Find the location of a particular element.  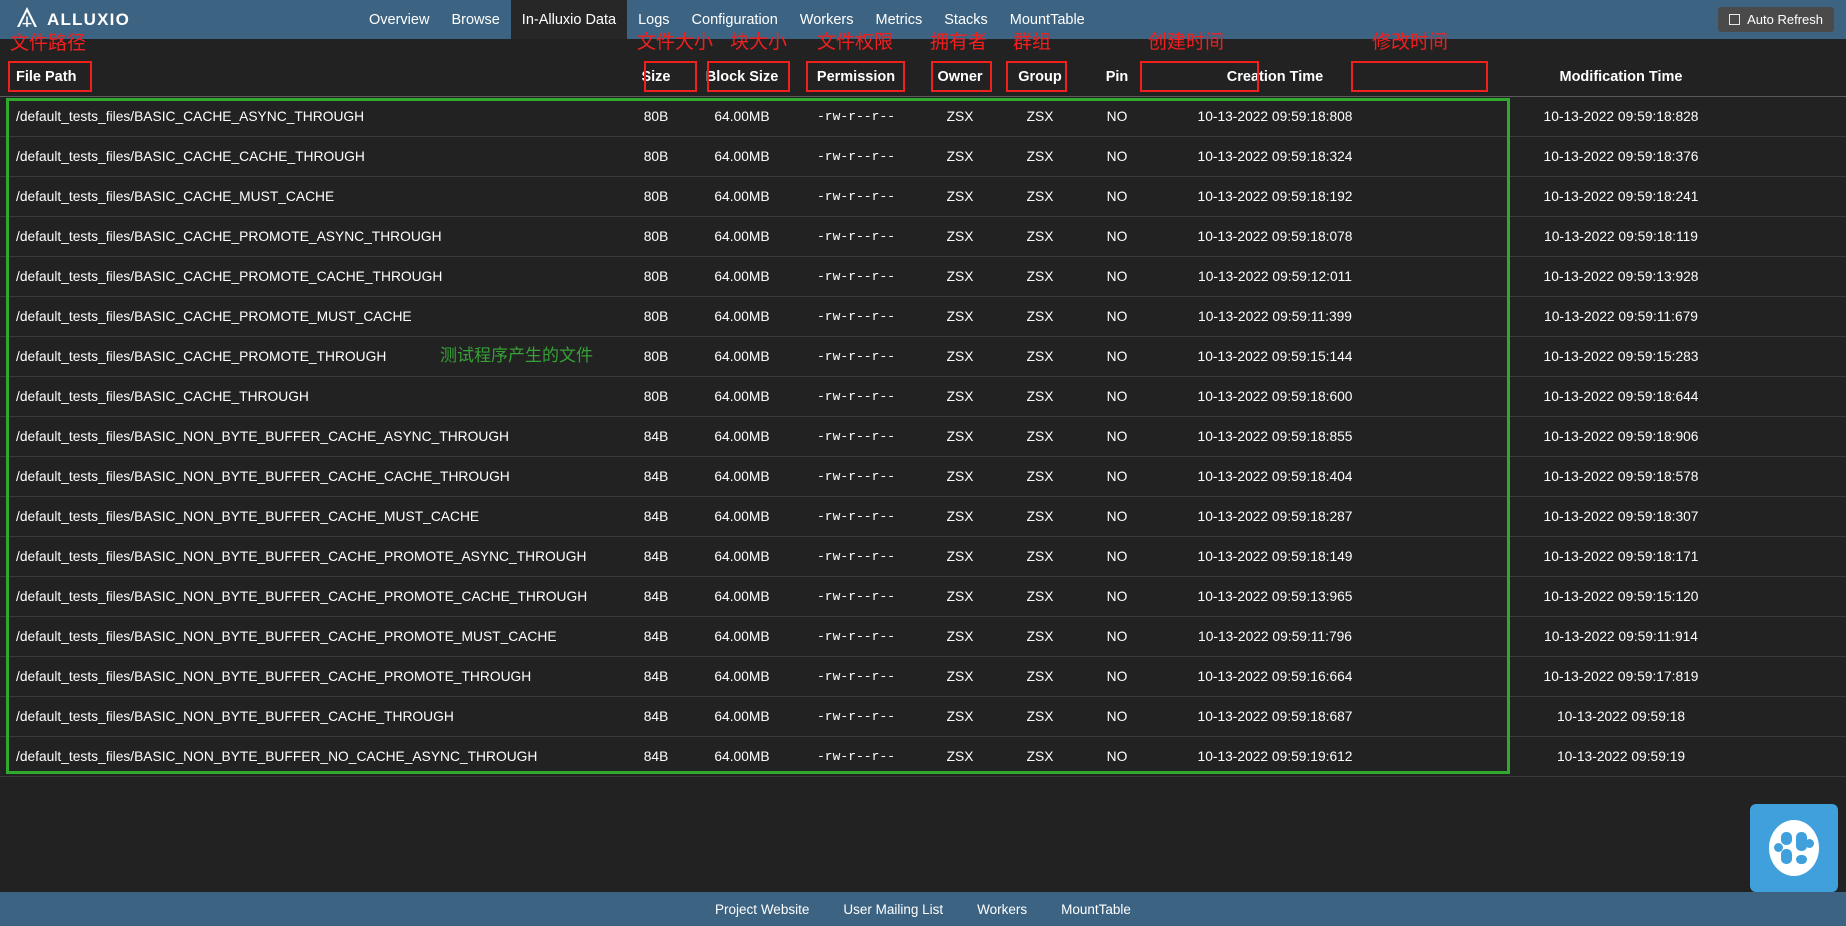

cell-ctime: 10-13-2022 09:59:13:965 is located at coordinates (1275, 596).